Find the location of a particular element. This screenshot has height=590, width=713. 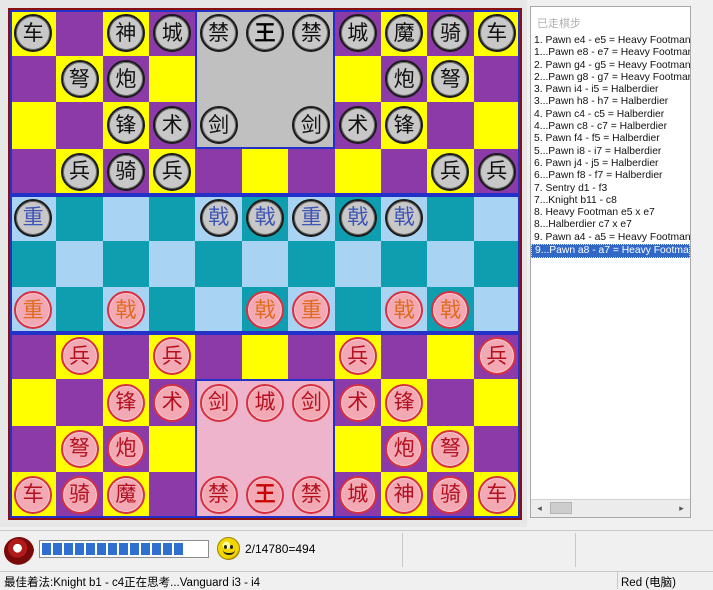

red-piece: 神 is located at coordinates (404, 494).